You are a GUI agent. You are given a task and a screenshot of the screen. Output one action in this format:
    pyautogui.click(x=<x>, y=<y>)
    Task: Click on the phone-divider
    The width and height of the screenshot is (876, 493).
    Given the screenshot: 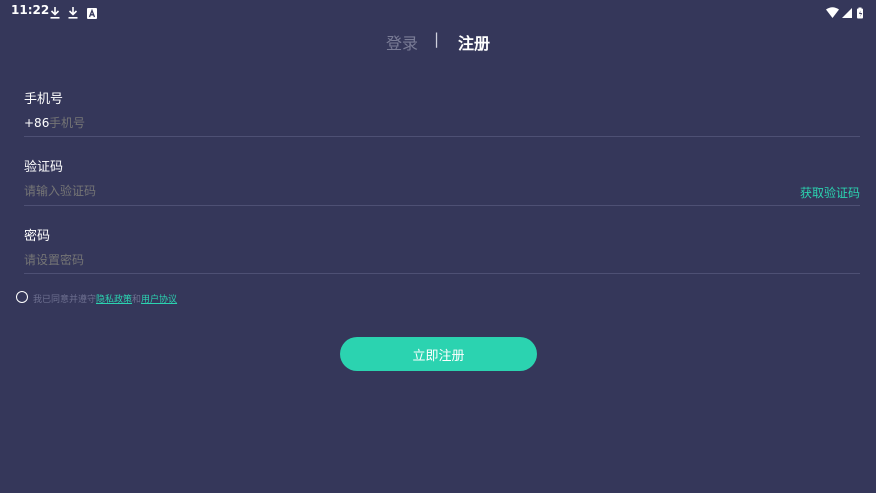 What is the action you would take?
    pyautogui.click(x=442, y=136)
    